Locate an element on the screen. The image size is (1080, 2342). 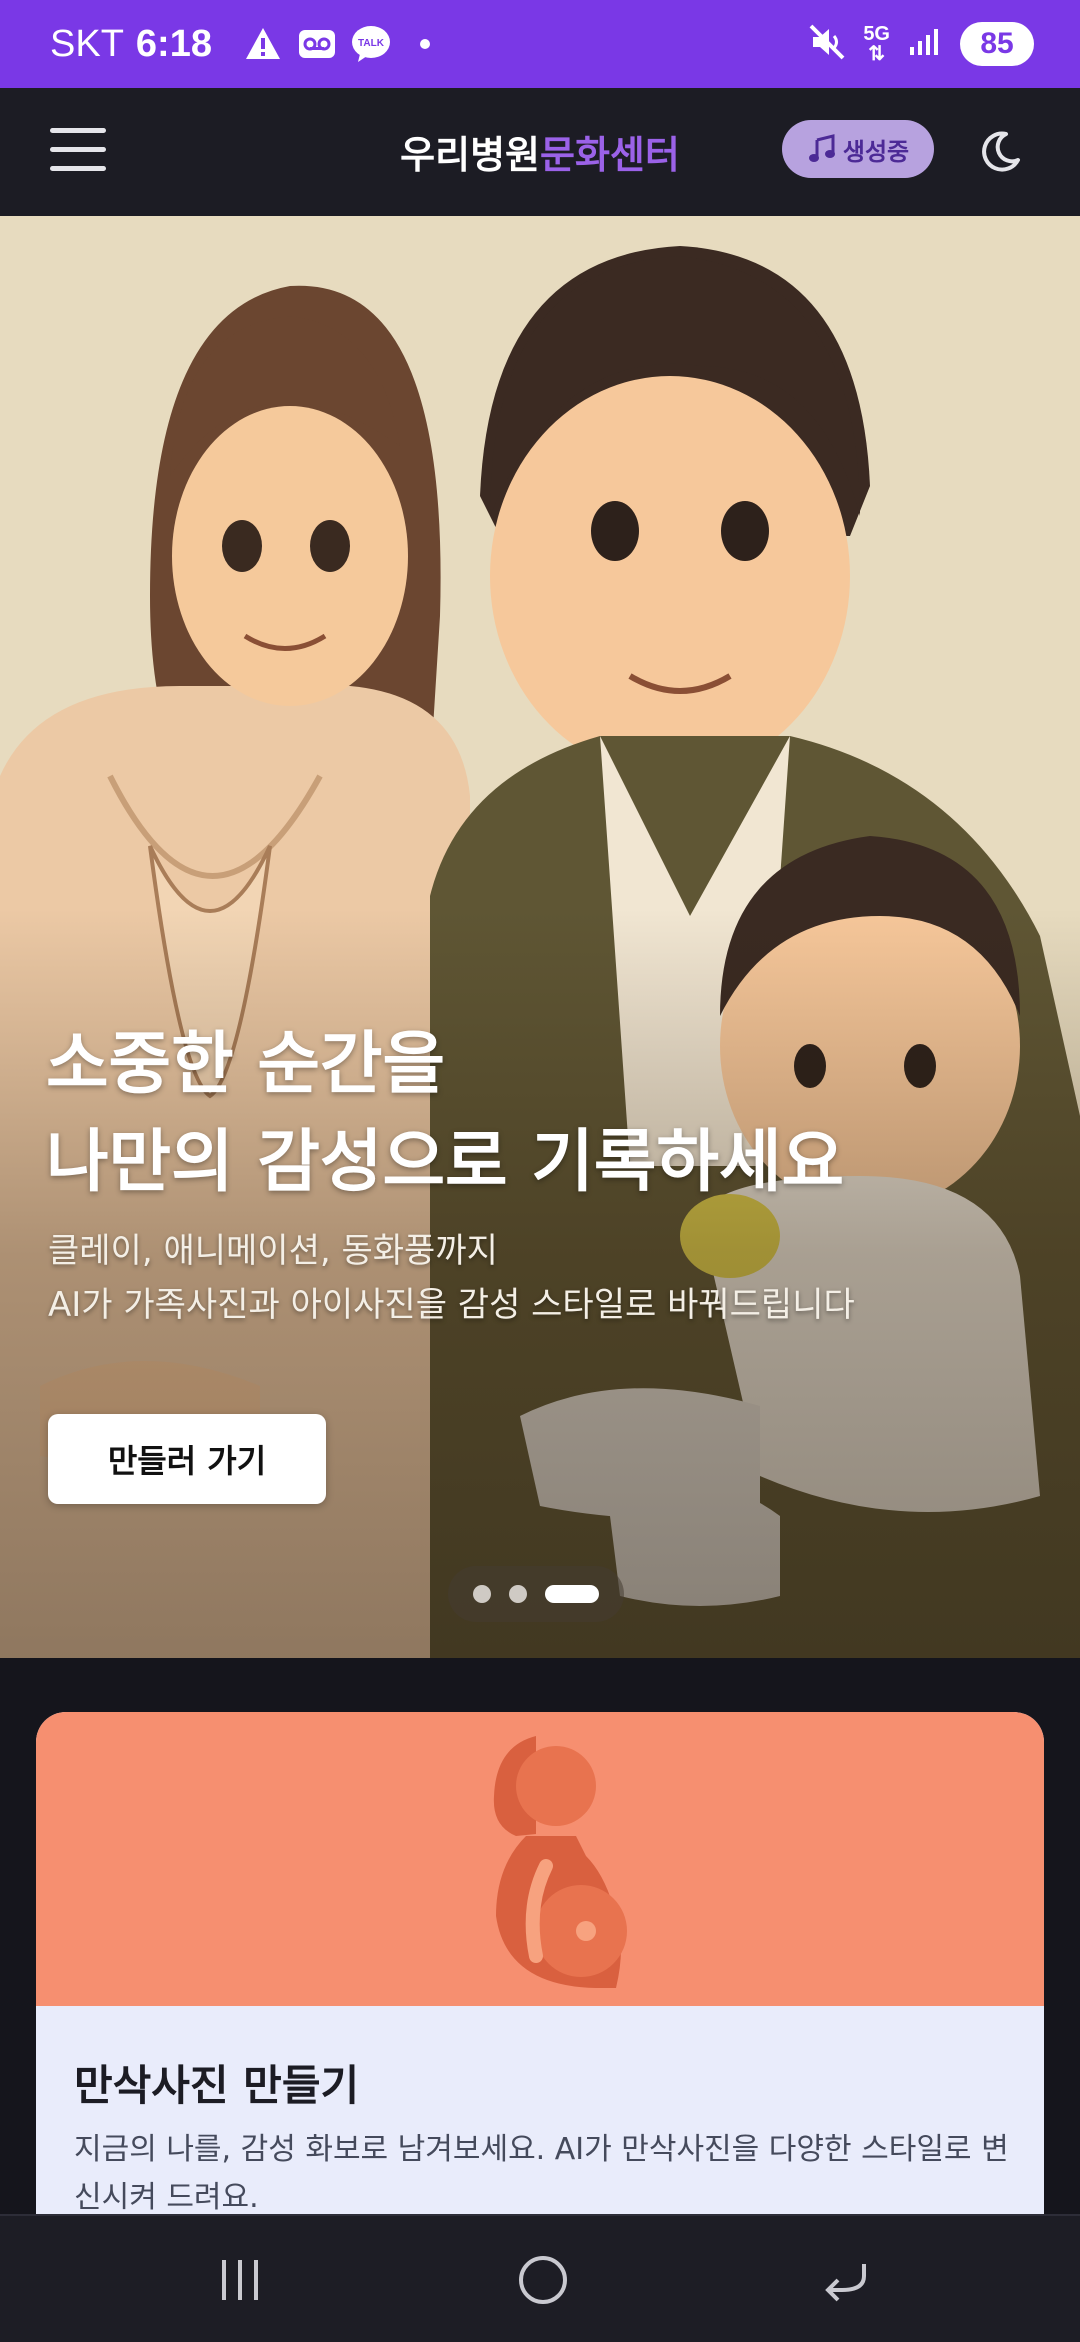
app-header: 우리병원문화센터 생성중 is located at coordinates (540, 152).